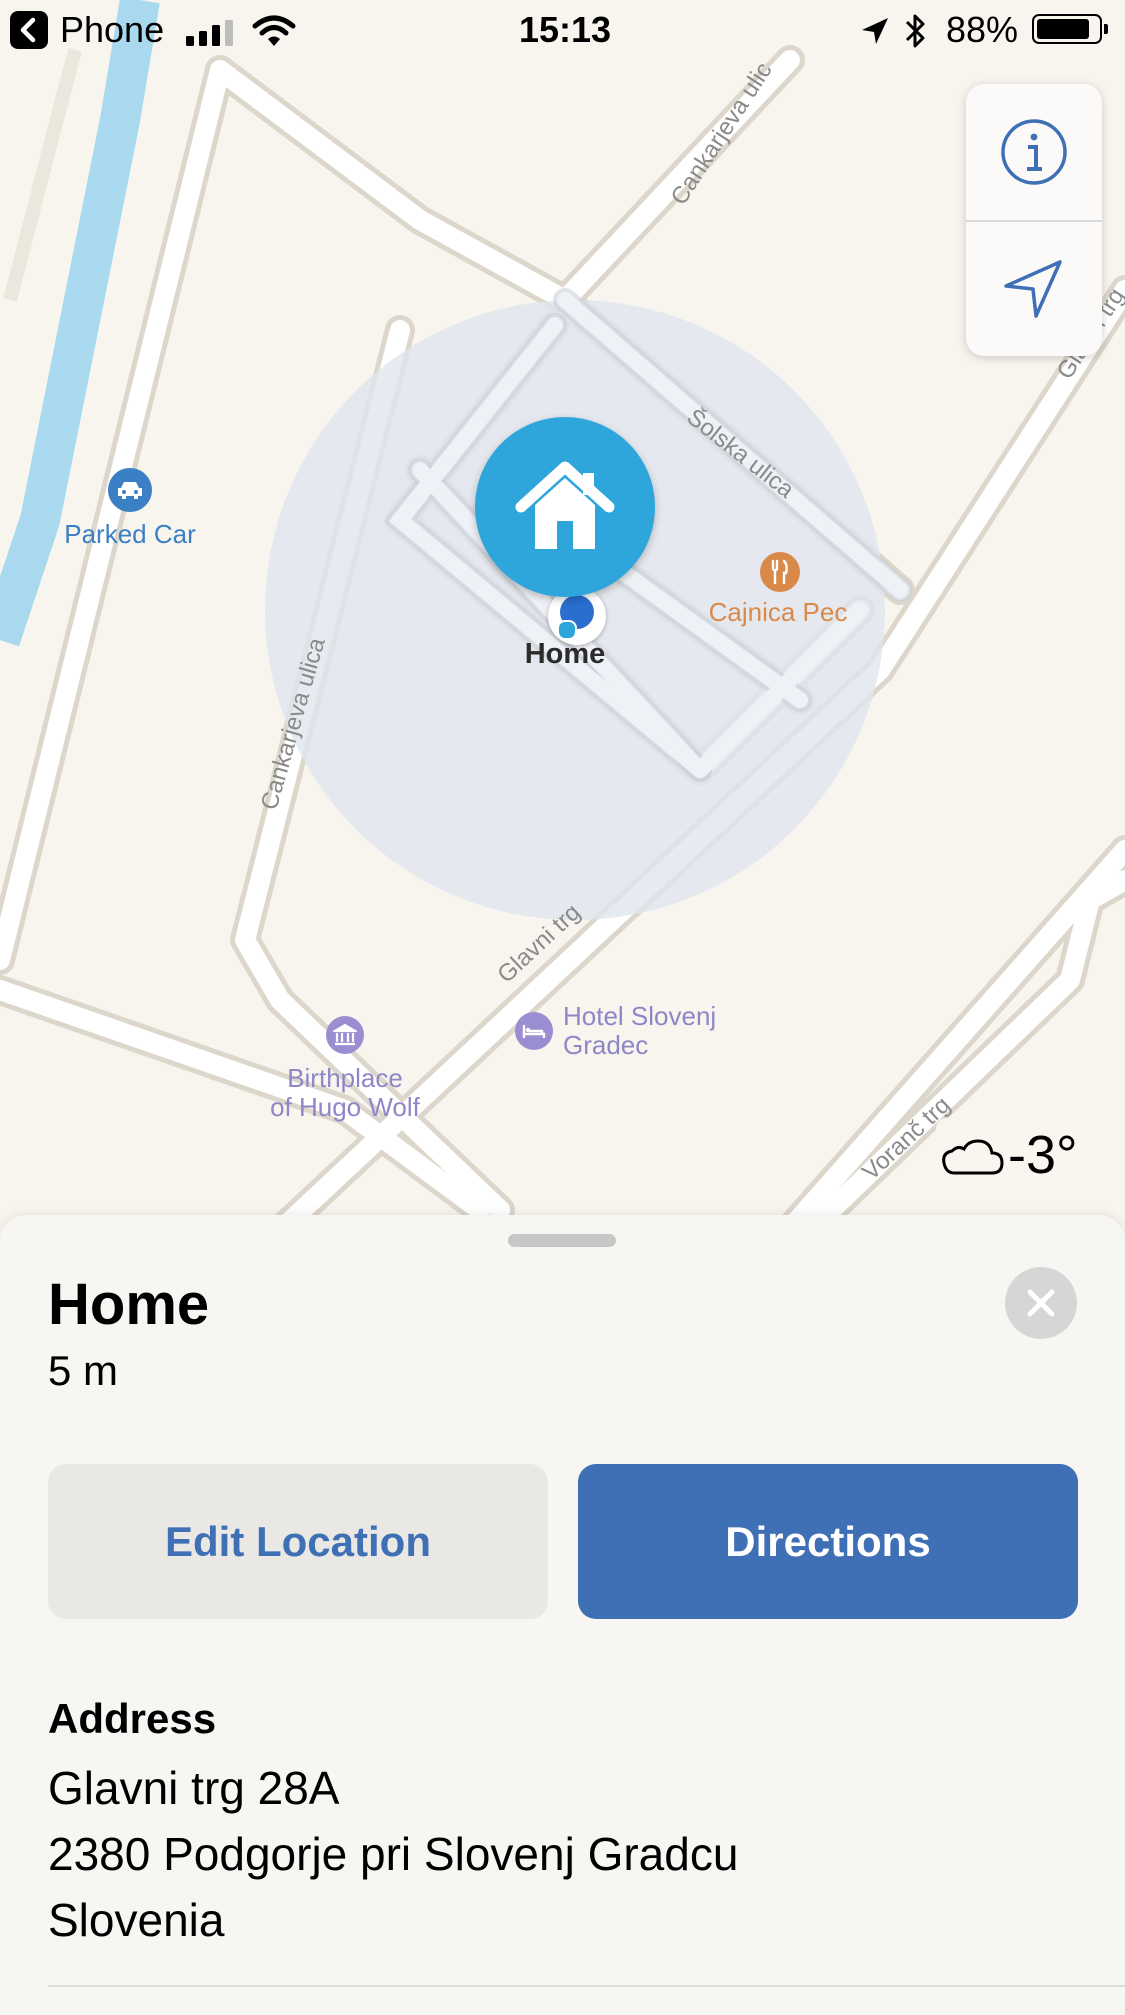 This screenshot has height=2015, width=1125. What do you see at coordinates (828, 1541) in the screenshot?
I see `directions-button: Directions` at bounding box center [828, 1541].